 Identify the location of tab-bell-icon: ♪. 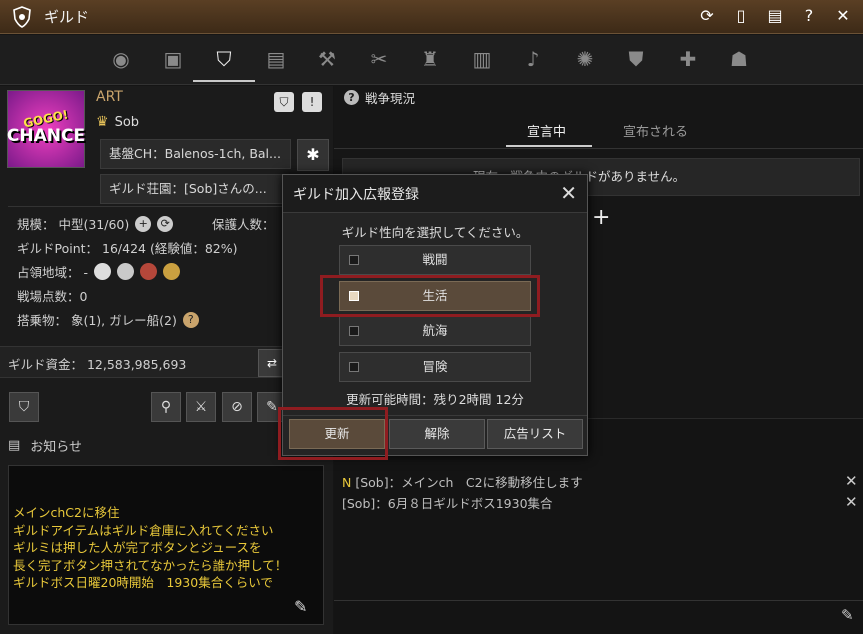
(533, 59).